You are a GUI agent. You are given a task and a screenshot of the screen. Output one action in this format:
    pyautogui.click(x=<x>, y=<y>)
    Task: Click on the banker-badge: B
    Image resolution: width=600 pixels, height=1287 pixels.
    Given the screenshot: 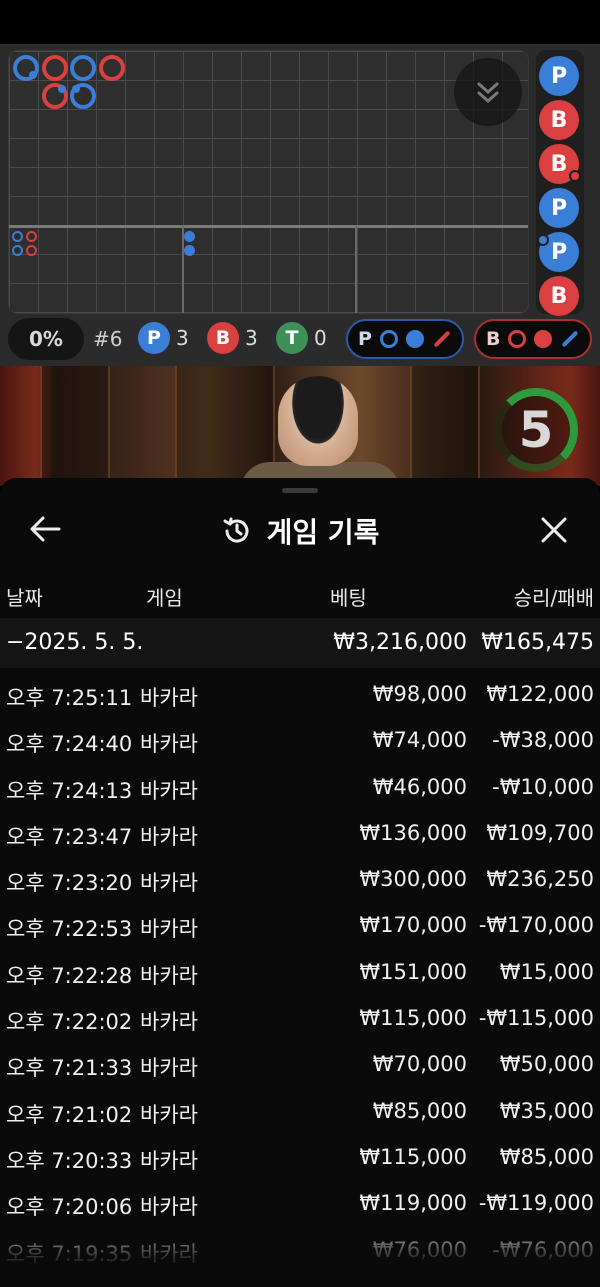 What is the action you would take?
    pyautogui.click(x=223, y=338)
    